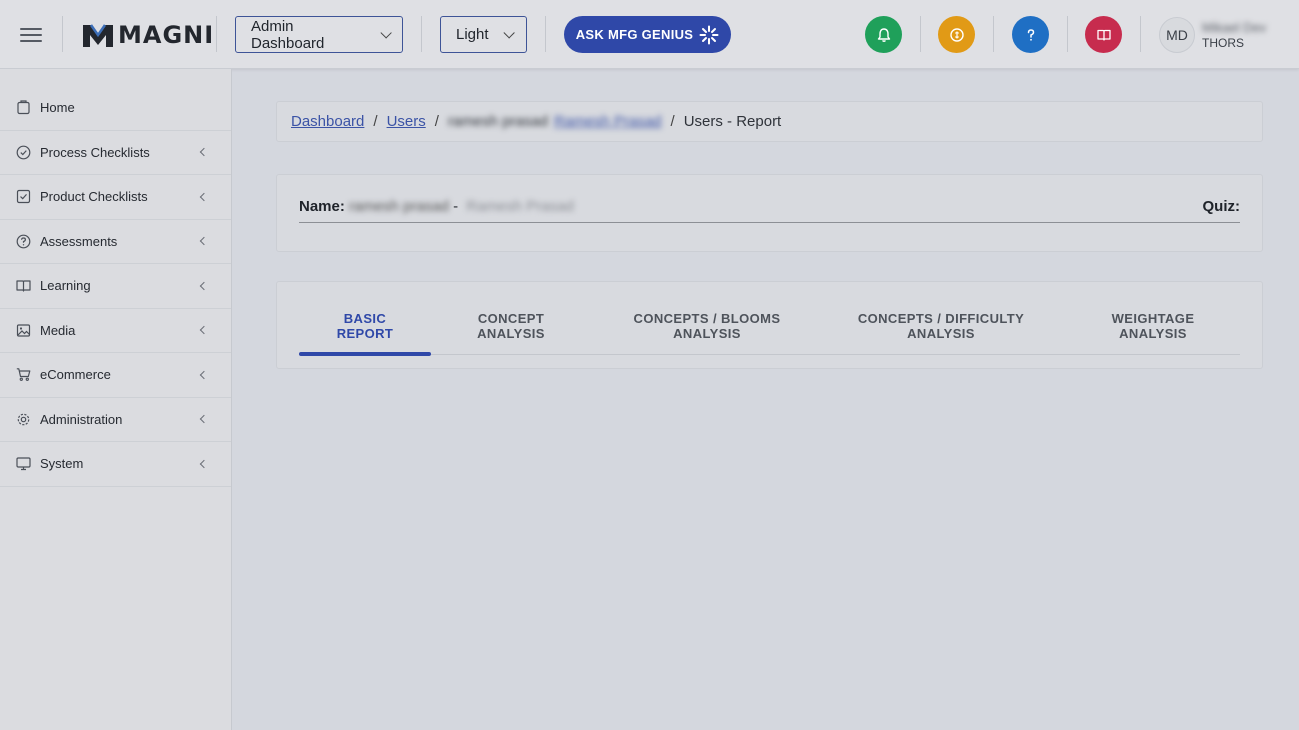  Describe the element at coordinates (31, 34) in the screenshot. I see `menu-toggle-icon` at that location.